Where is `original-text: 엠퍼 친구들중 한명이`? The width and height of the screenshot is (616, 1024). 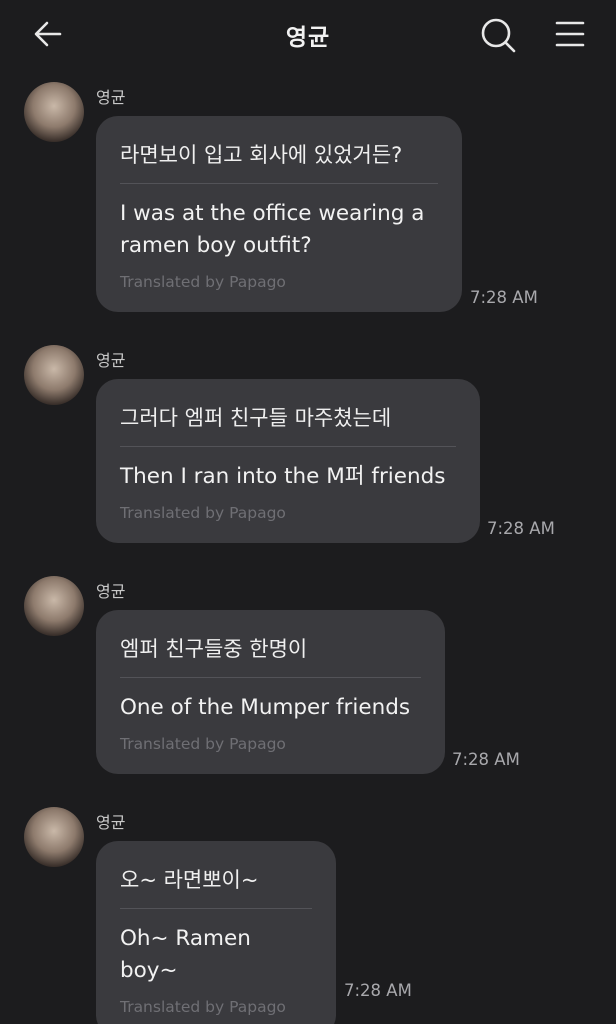 original-text: 엠퍼 친구들중 한명이 is located at coordinates (270, 644).